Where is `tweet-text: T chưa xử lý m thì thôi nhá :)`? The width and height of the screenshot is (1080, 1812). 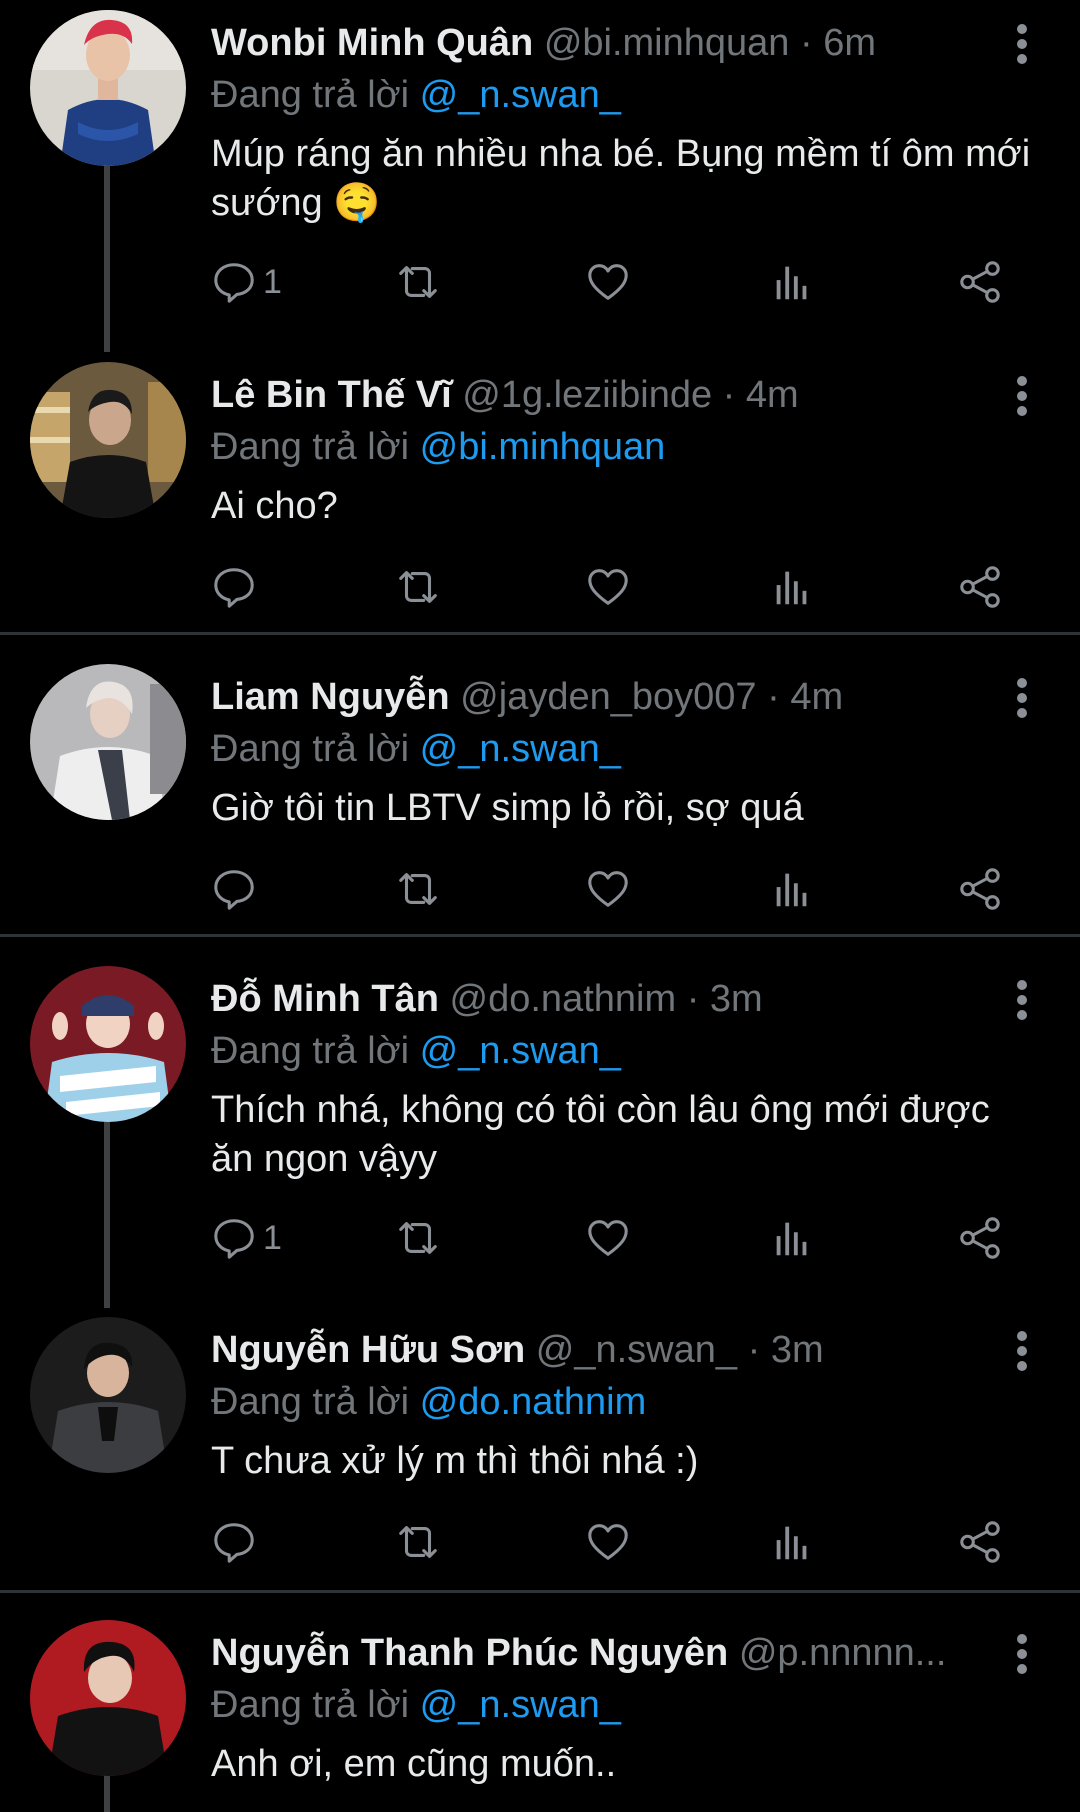 tweet-text: T chưa xử lý m thì thôi nhá :) is located at coordinates (455, 1461).